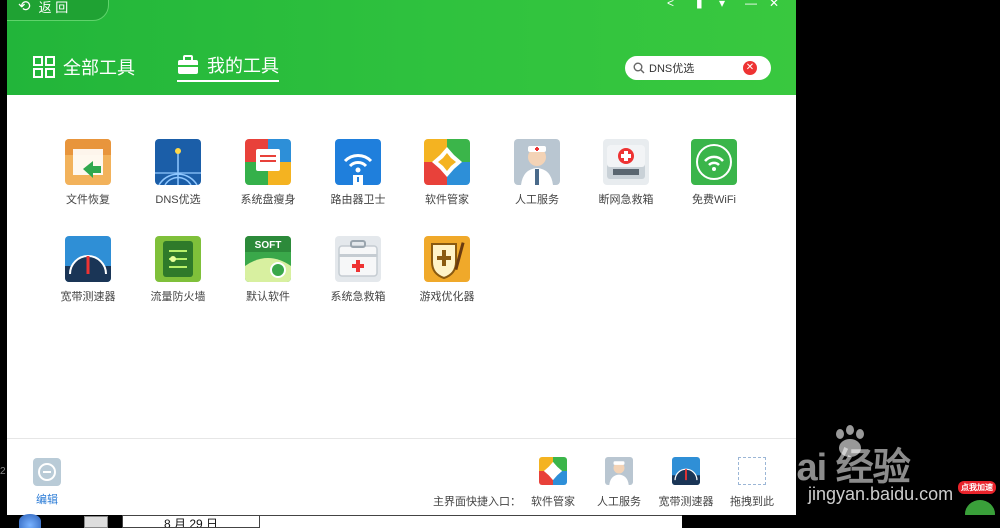 The image size is (1000, 528). What do you see at coordinates (358, 200) in the screenshot?
I see `tool-label: 路由器卫士` at bounding box center [358, 200].